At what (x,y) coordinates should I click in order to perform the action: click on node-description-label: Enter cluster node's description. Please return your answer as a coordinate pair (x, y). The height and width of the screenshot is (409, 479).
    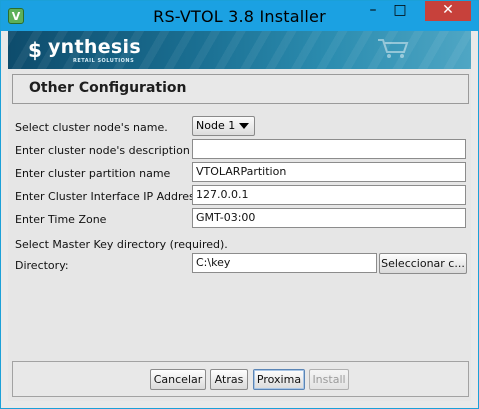
    Looking at the image, I should click on (102, 150).